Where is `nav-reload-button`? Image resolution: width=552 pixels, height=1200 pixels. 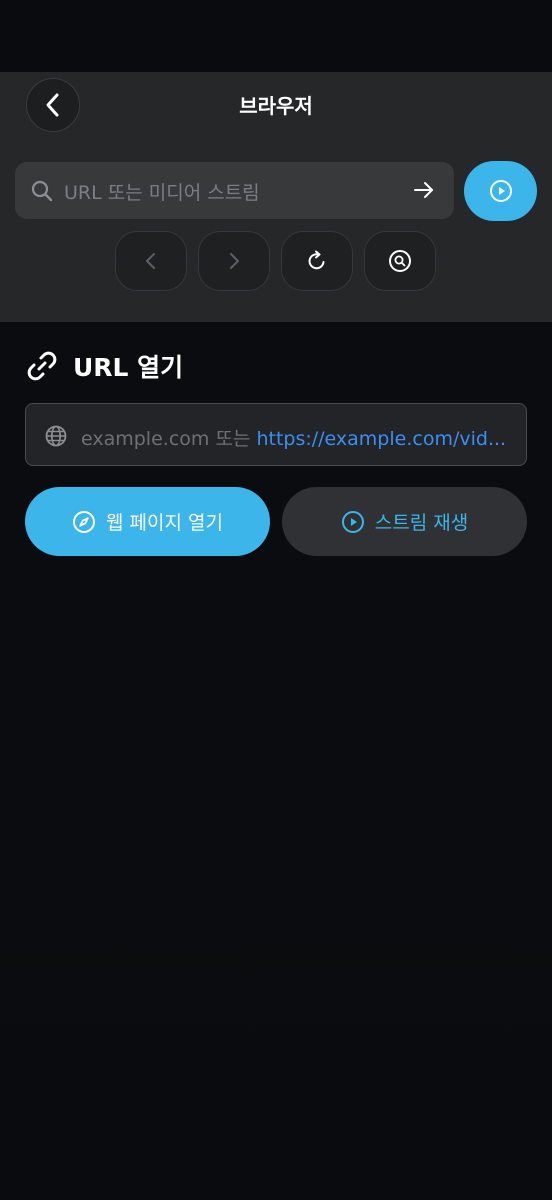
nav-reload-button is located at coordinates (317, 261).